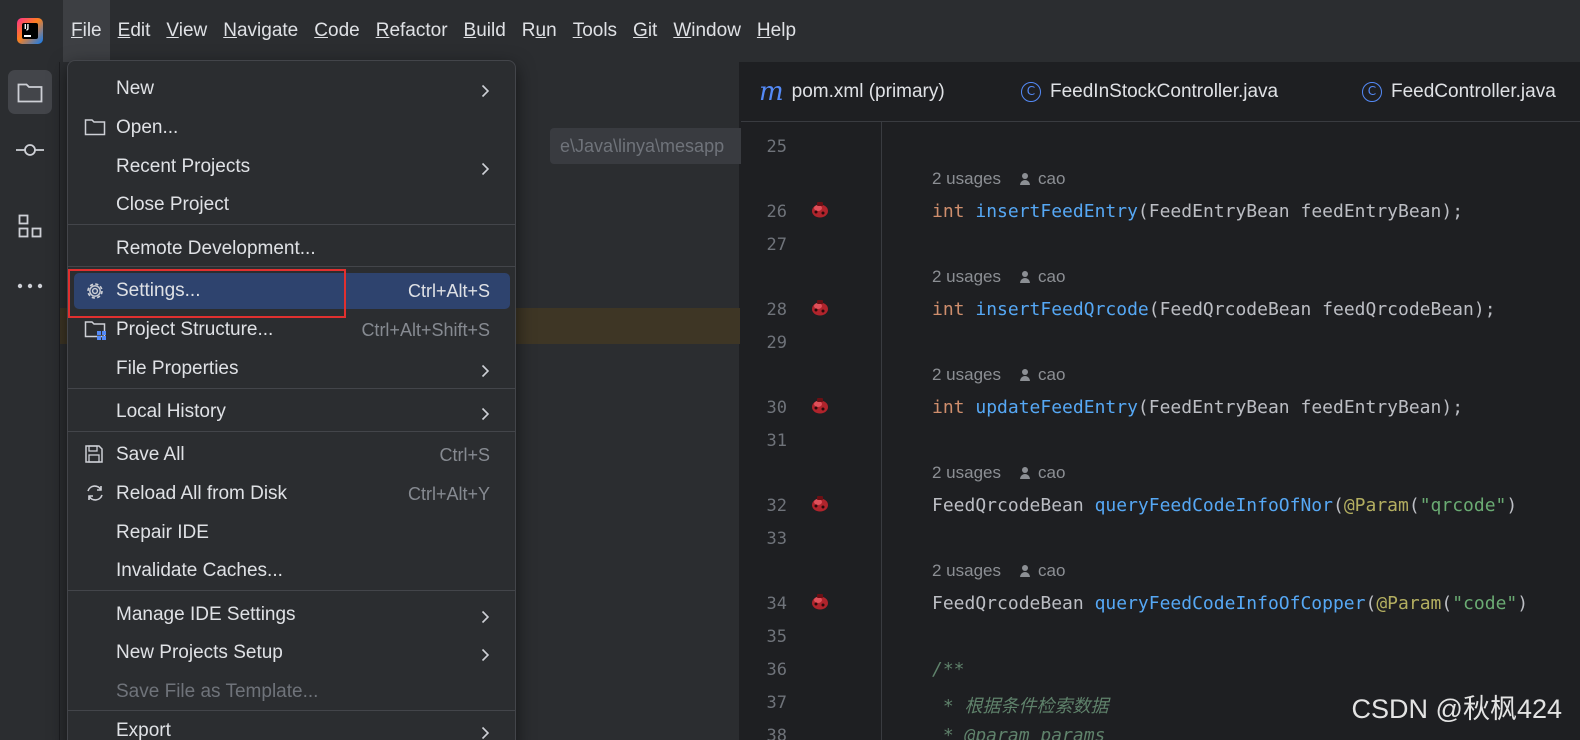 This screenshot has height=740, width=1580. Describe the element at coordinates (30, 150) in the screenshot. I see `commit-tool-button` at that location.